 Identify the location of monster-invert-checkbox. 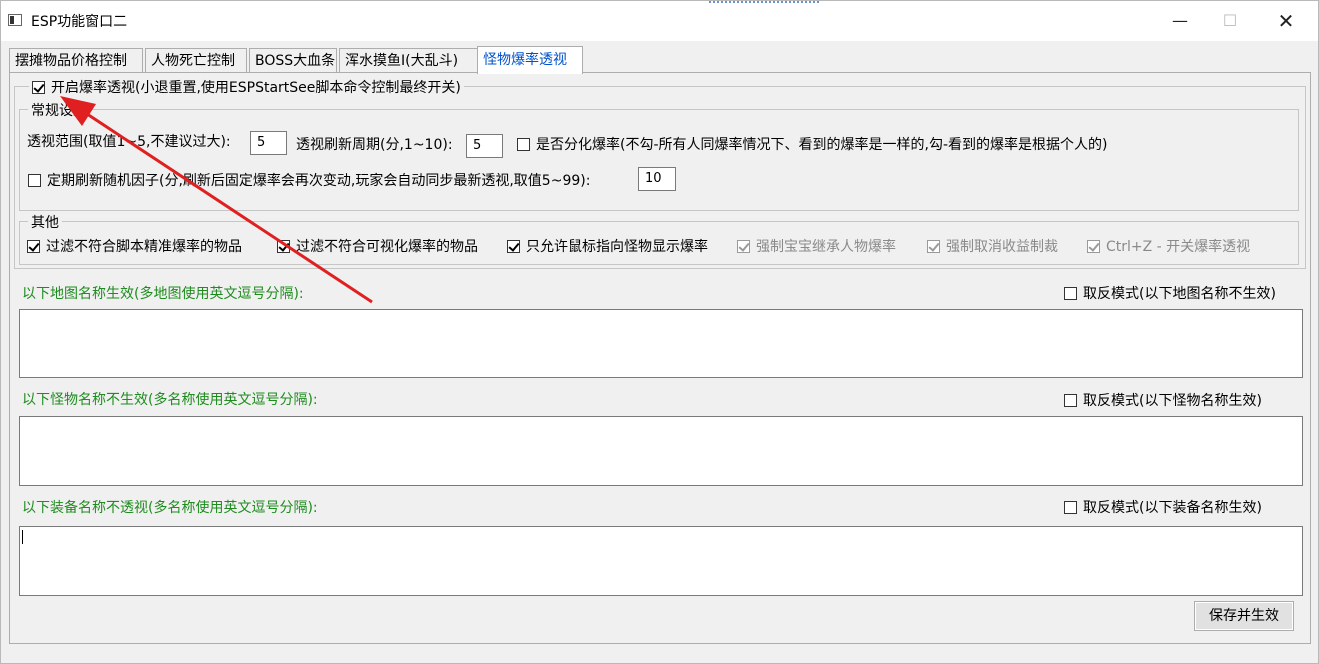
(1070, 400).